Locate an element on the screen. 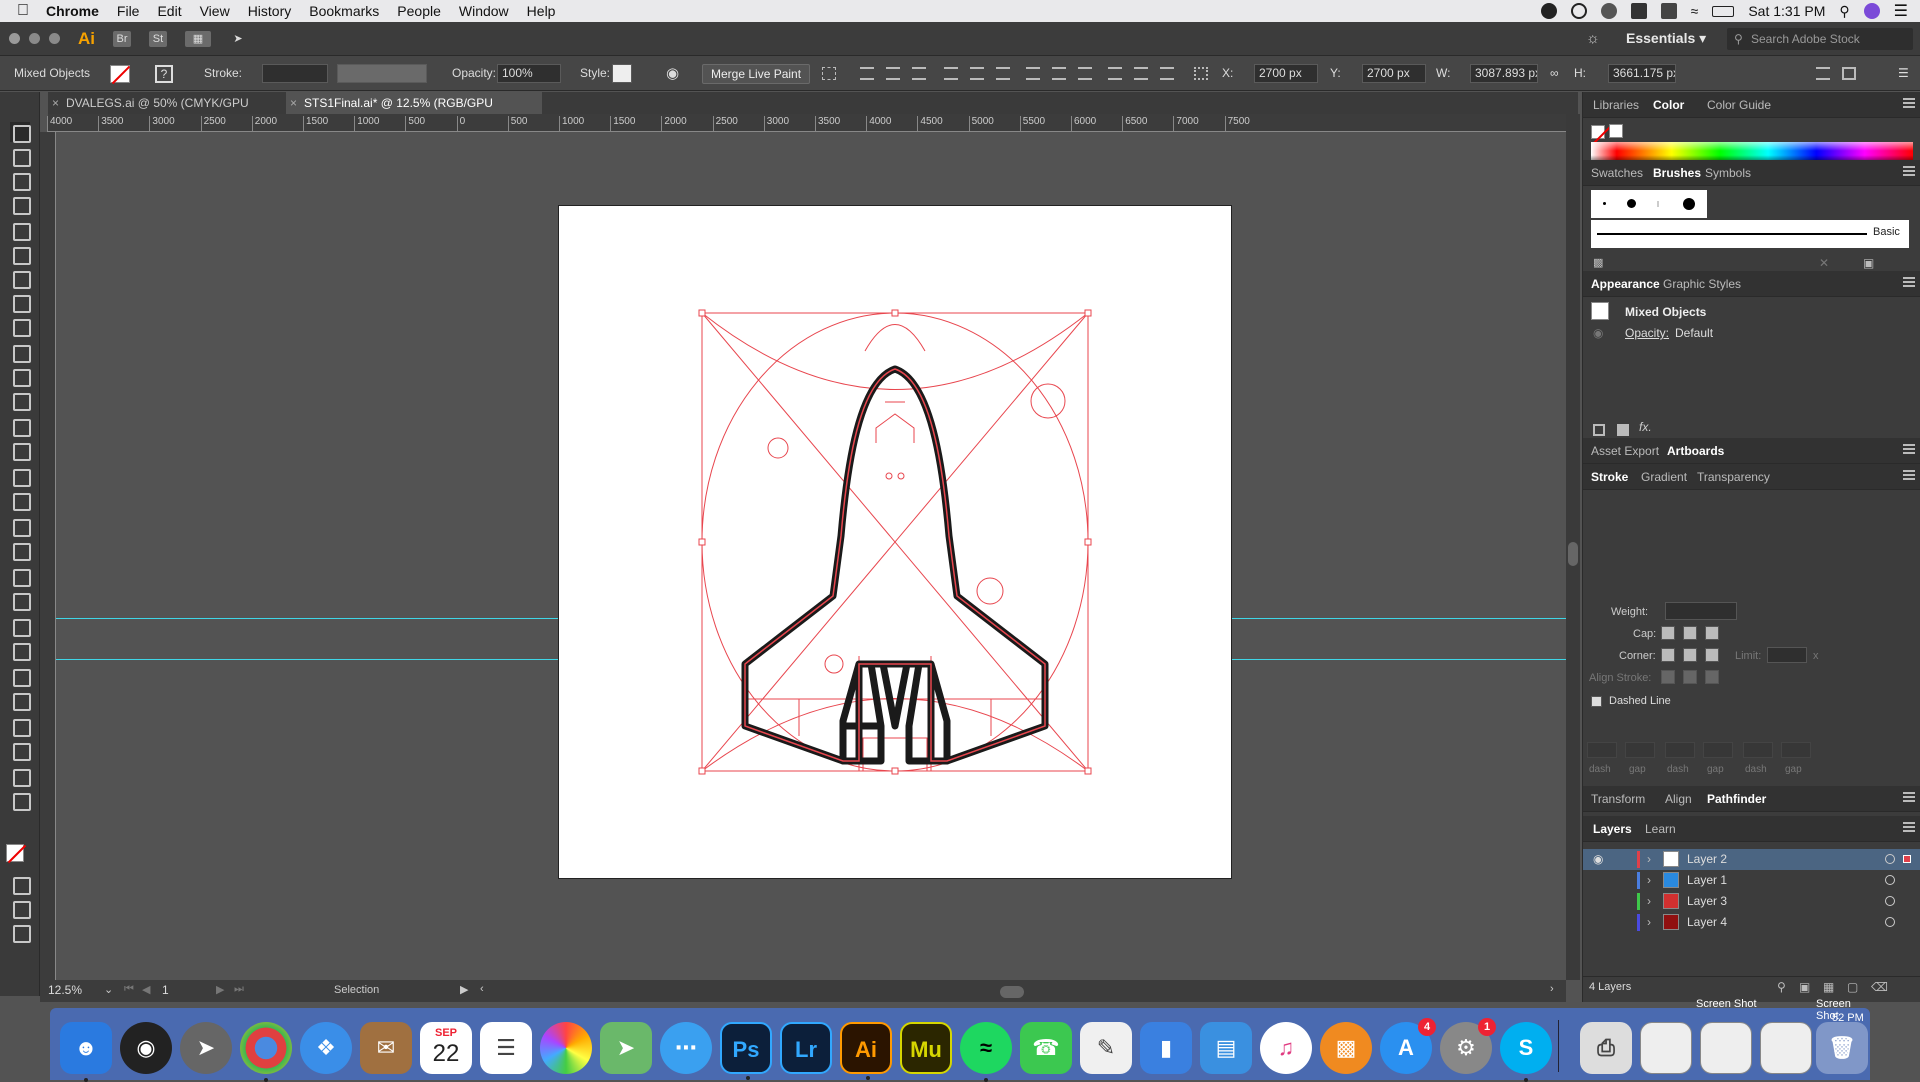 The height and width of the screenshot is (1082, 1920). window-minimize-button is located at coordinates (34, 38).